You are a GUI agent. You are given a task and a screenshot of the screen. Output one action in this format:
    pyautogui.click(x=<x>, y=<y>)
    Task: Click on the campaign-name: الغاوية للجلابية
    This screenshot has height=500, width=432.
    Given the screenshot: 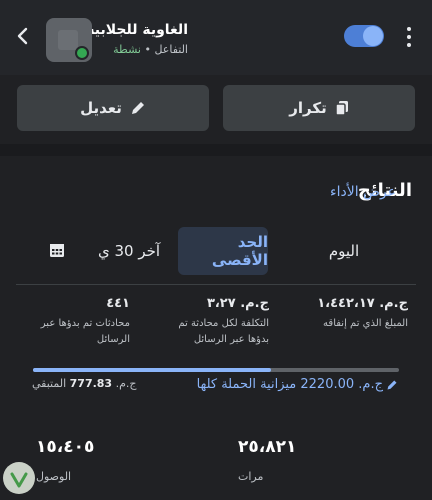 What is the action you would take?
    pyautogui.click(x=137, y=30)
    